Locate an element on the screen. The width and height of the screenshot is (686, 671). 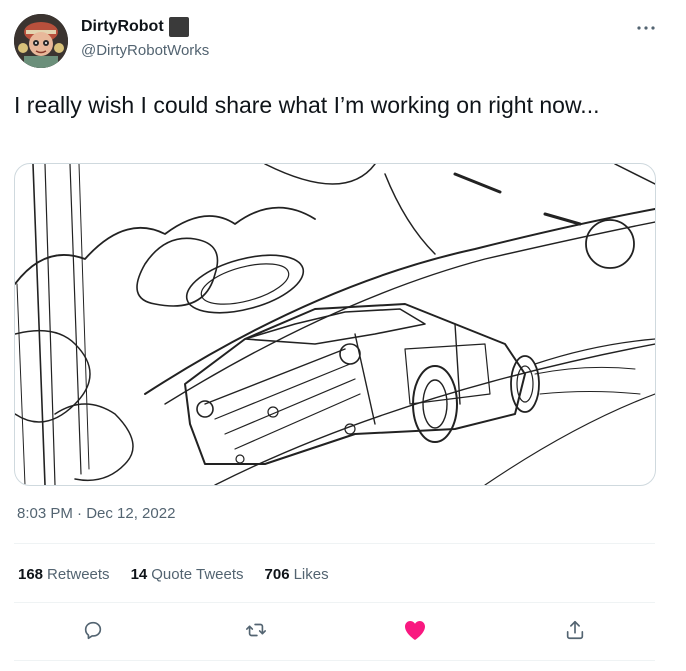
retweets-label: Retweets is located at coordinates (78, 574).